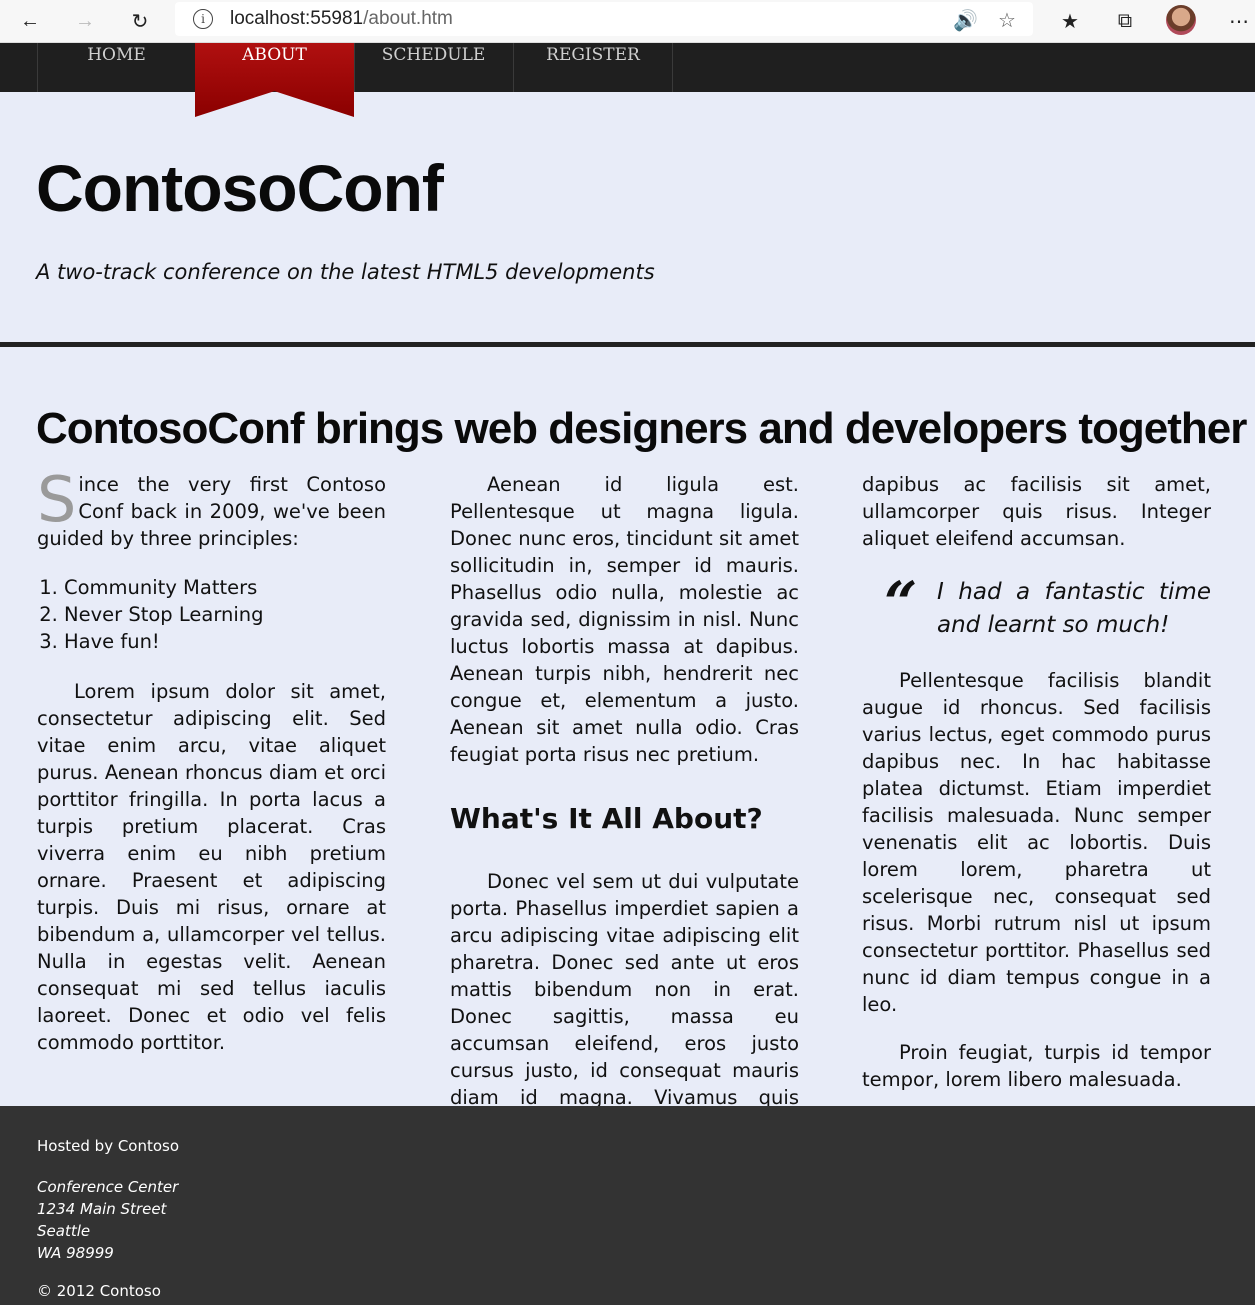 This screenshot has width=1255, height=1305. What do you see at coordinates (1007, 20) in the screenshot?
I see `favorite-star-icon: ☆` at bounding box center [1007, 20].